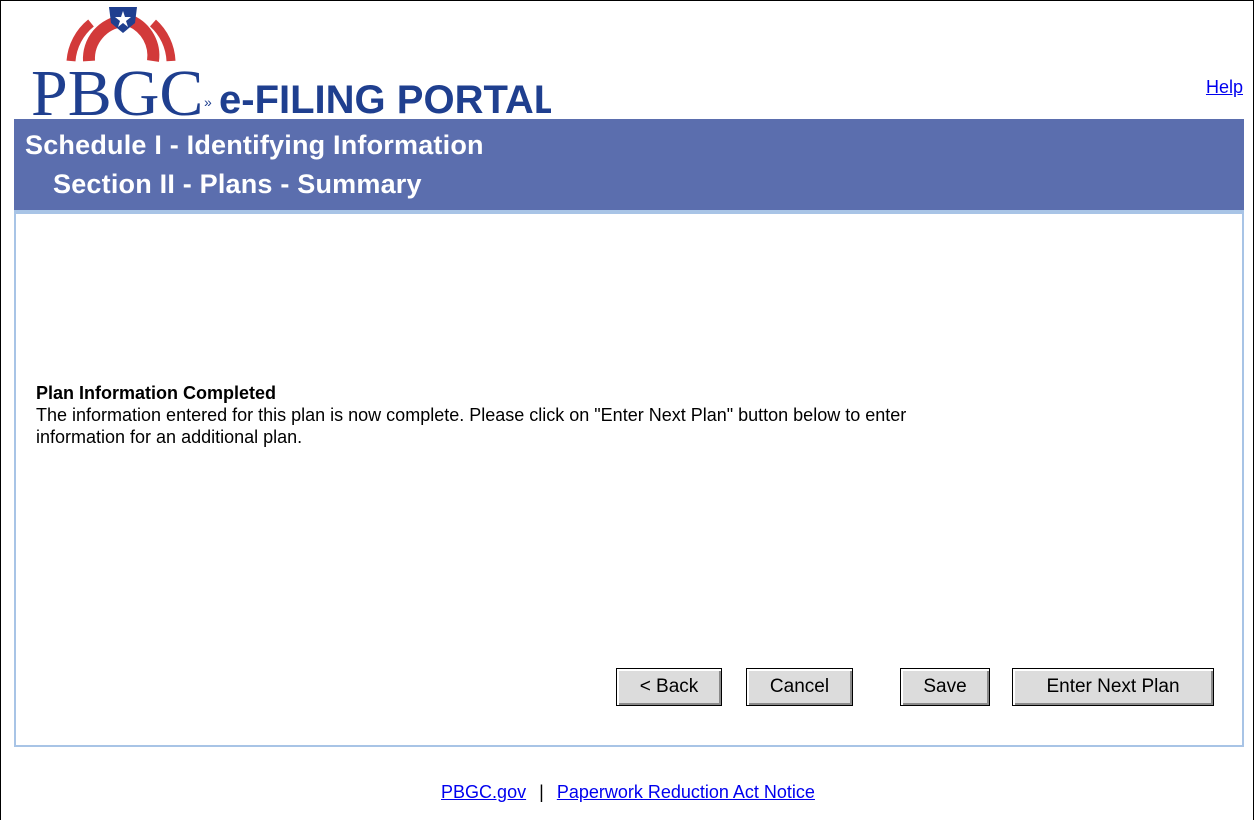  I want to click on page-title: Schedule I - Identifying Information, so click(254, 145).